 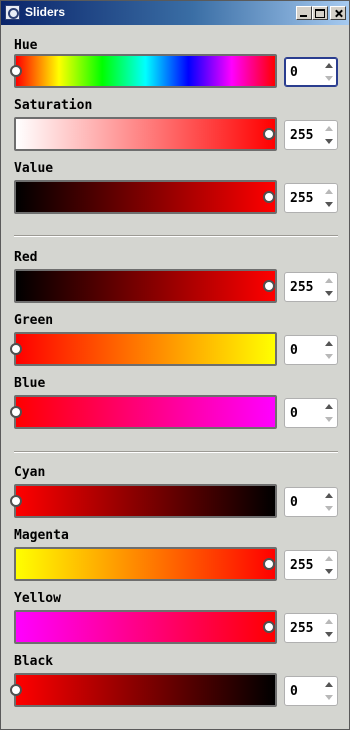 I want to click on red-value: 255, so click(x=301, y=287).